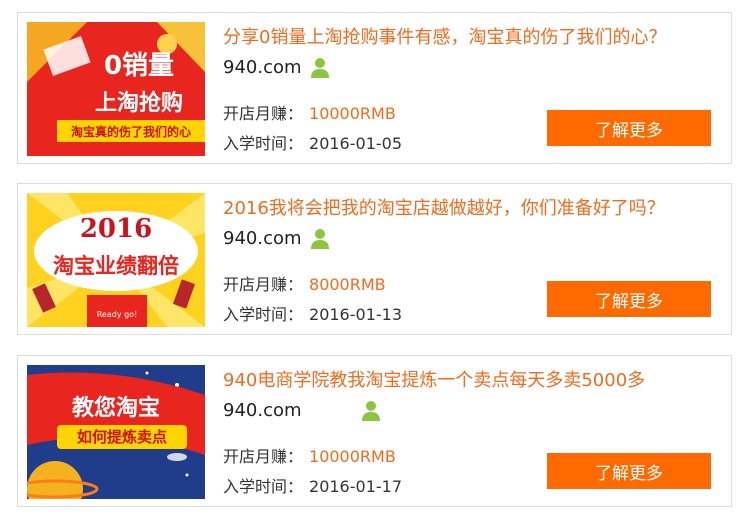 The height and width of the screenshot is (527, 750). I want to click on course-thumbnail: 0销量 上淘抢购 淘宝真的伤了我们的心, so click(116, 89).